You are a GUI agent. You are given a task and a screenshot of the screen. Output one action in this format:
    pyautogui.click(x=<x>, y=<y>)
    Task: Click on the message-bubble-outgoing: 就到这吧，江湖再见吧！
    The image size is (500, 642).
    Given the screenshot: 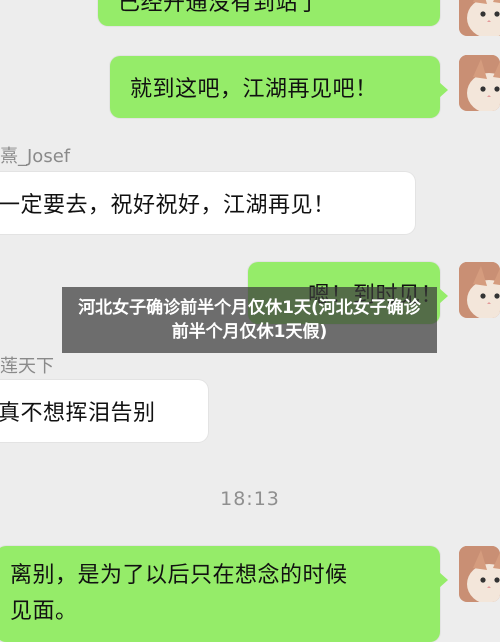 What is the action you would take?
    pyautogui.click(x=279, y=87)
    